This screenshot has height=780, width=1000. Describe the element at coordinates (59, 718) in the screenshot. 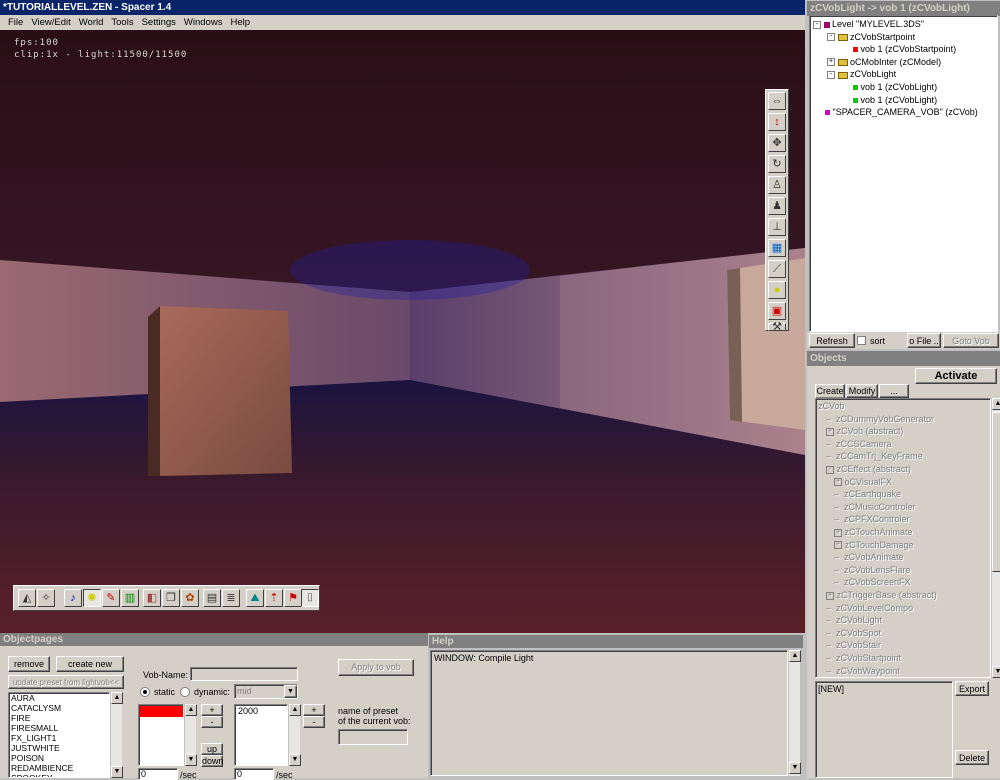

I see `preset-item: FIRE` at that location.